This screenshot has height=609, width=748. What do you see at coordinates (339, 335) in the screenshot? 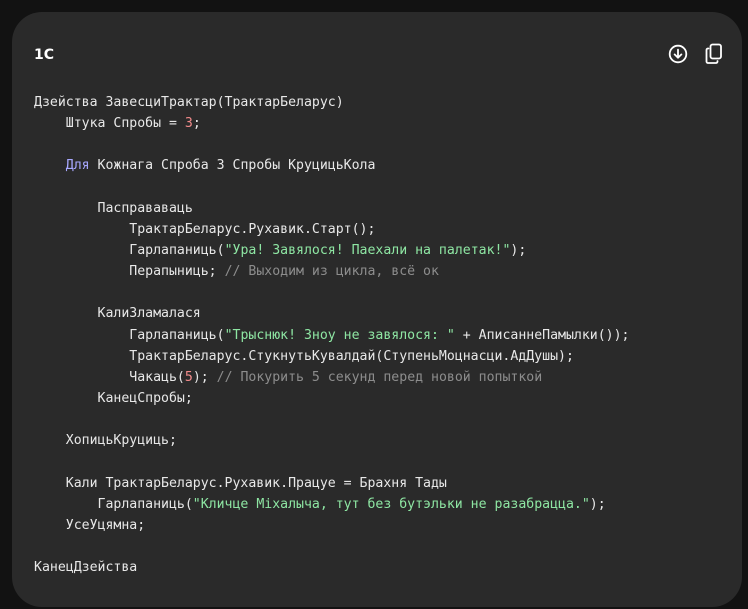
I see `code-token-string: "Трыснюк! Зноу не завялося: "` at bounding box center [339, 335].